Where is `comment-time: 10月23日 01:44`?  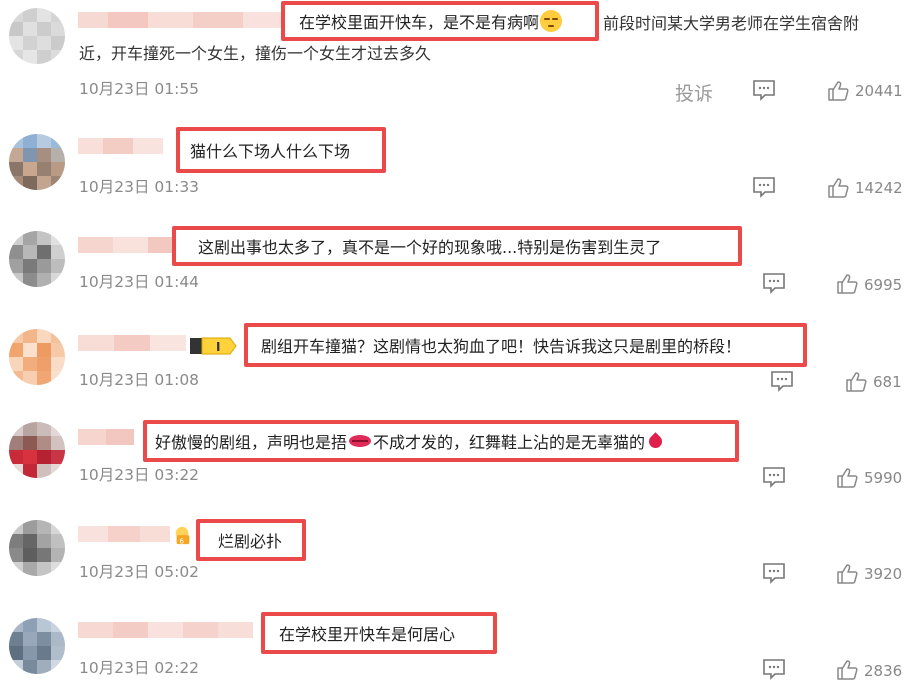
comment-time: 10月23日 01:44 is located at coordinates (139, 282).